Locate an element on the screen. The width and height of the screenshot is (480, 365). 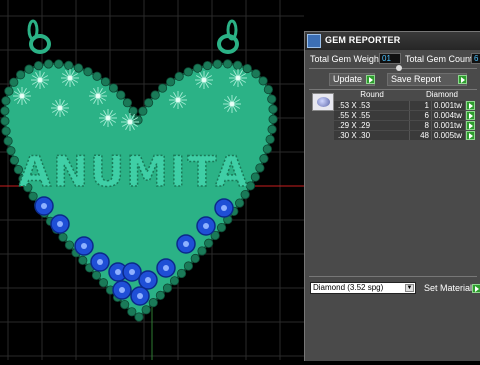
gem-weight: 0.004tw is located at coordinates (449, 115).